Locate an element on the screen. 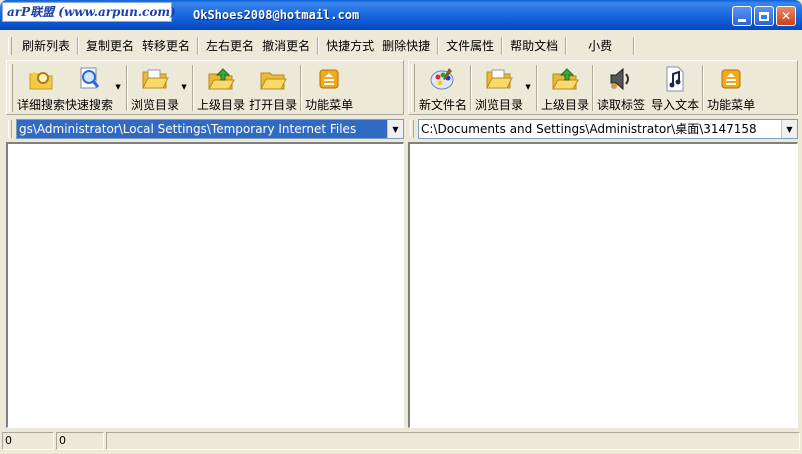 The image size is (802, 454). menu-grip is located at coordinates (10, 46).